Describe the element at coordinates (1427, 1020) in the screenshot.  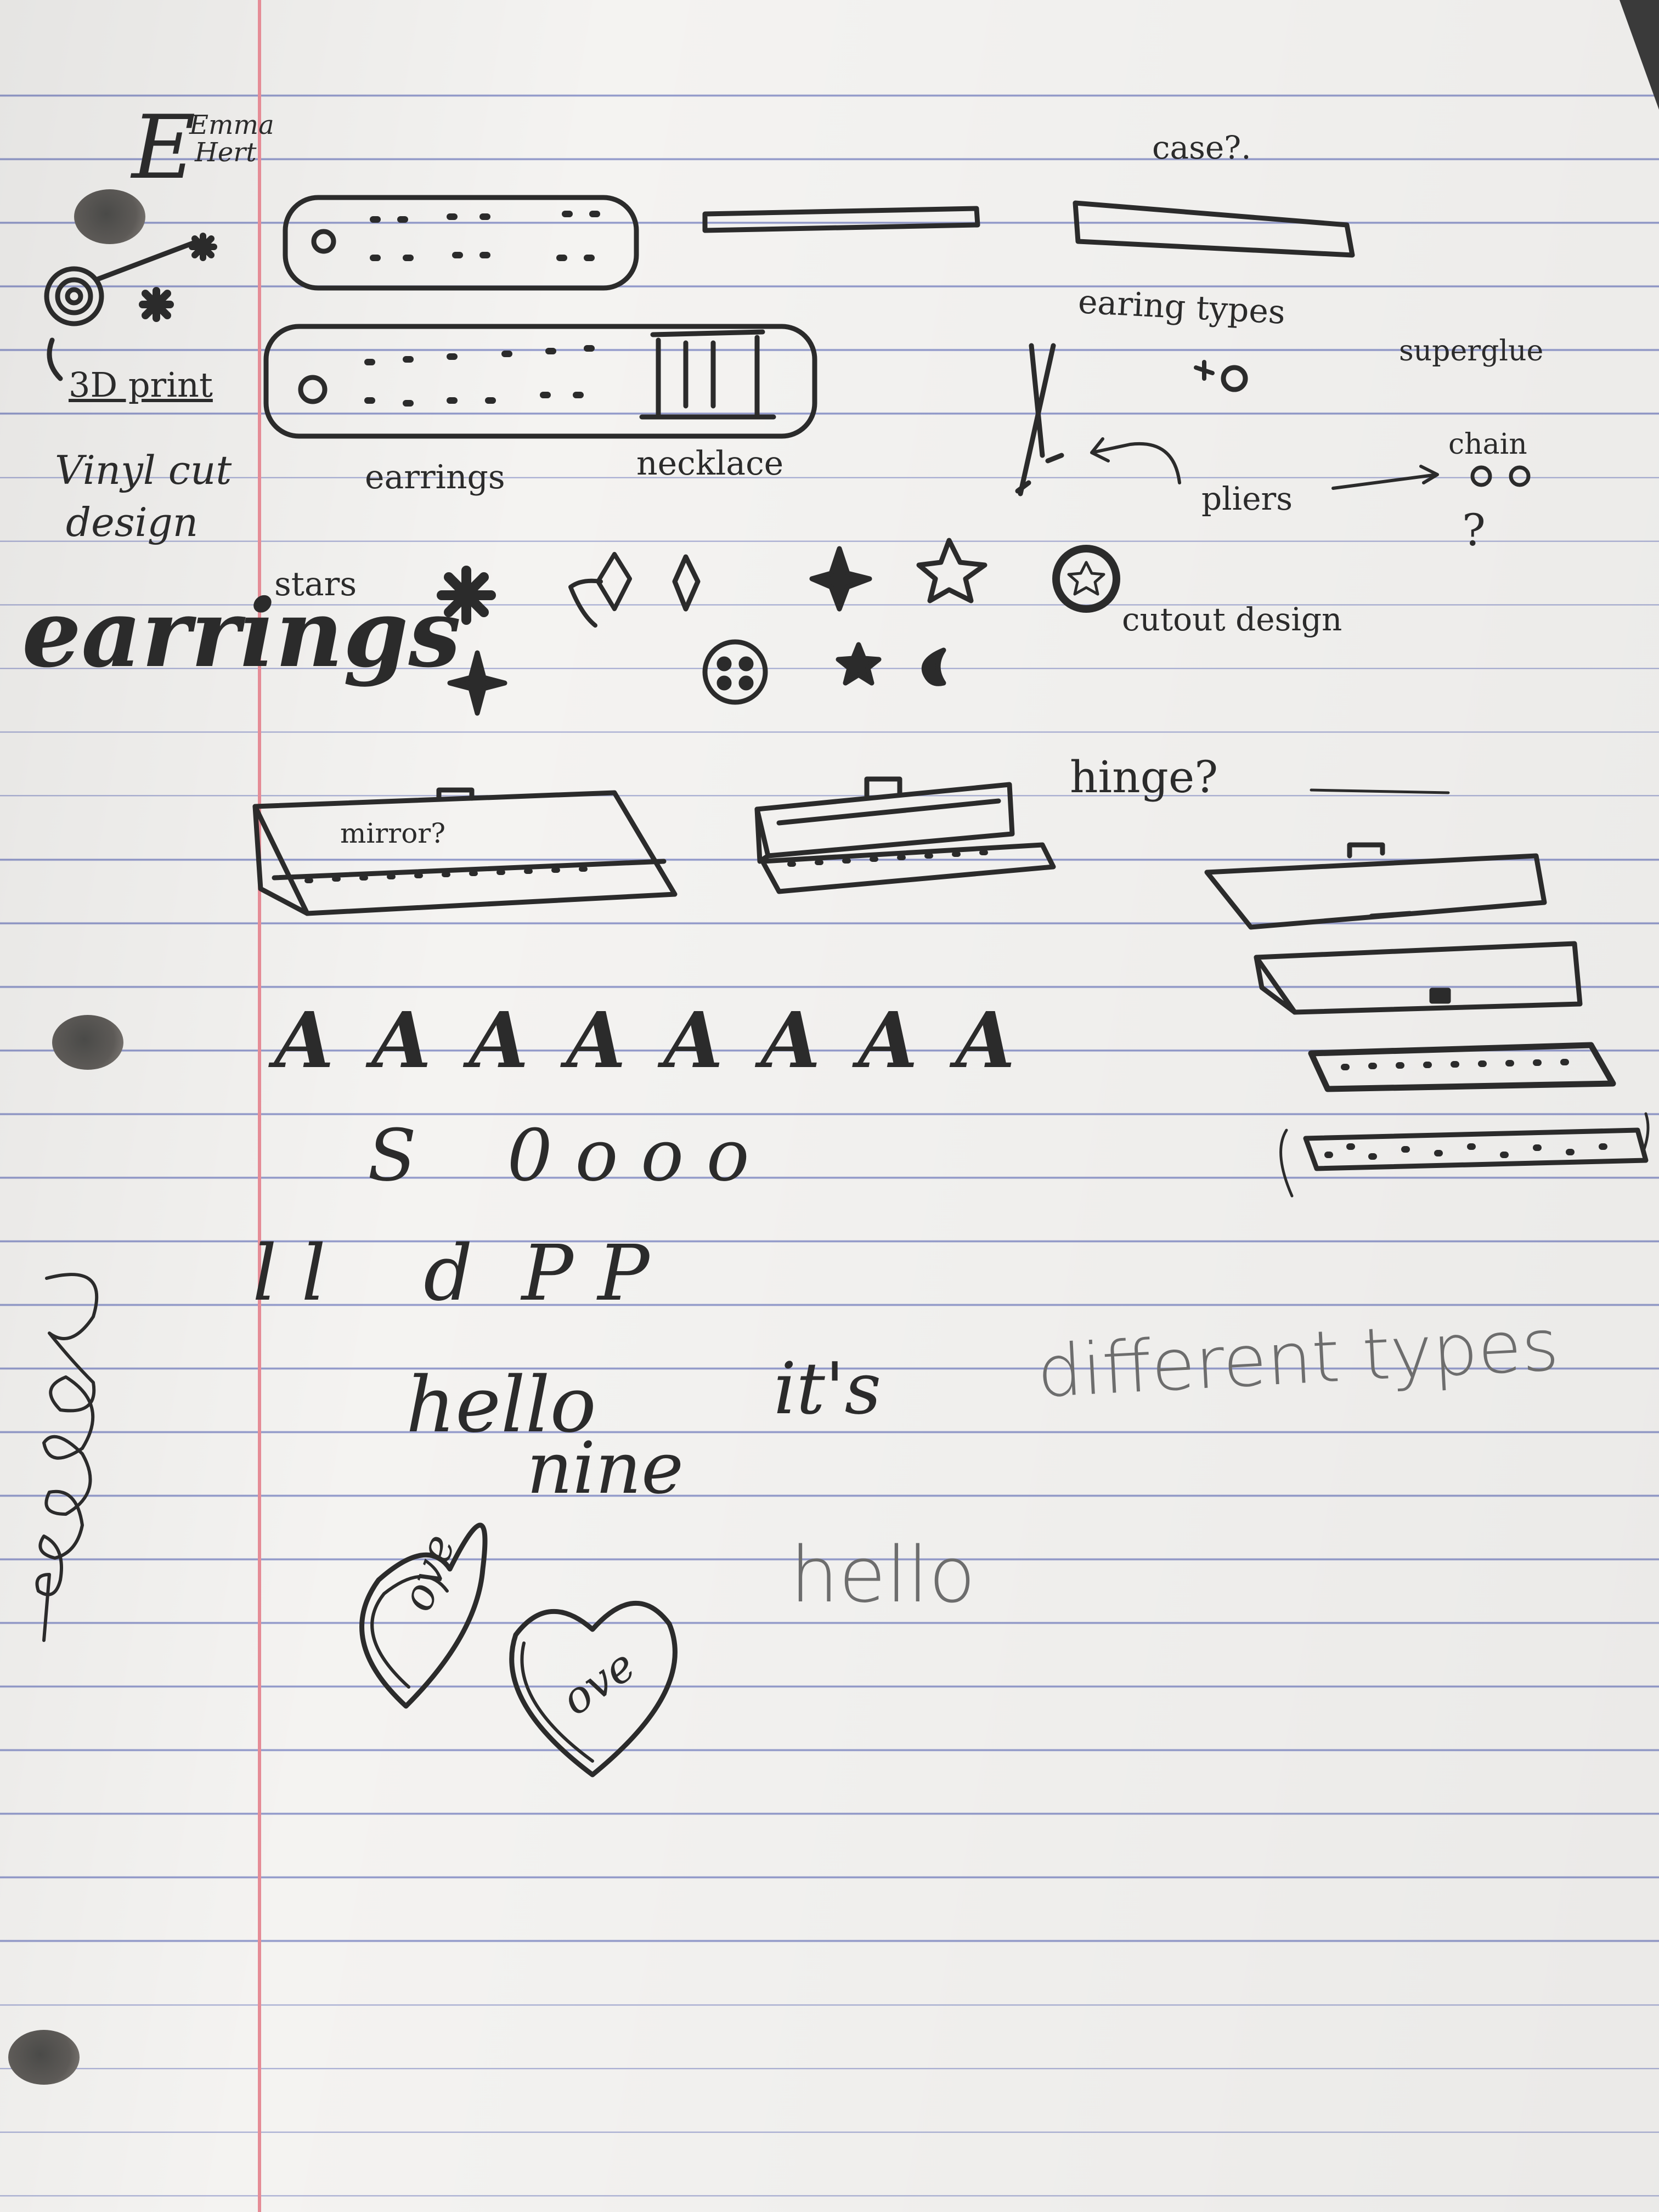
I see `case-exploded-sketch` at that location.